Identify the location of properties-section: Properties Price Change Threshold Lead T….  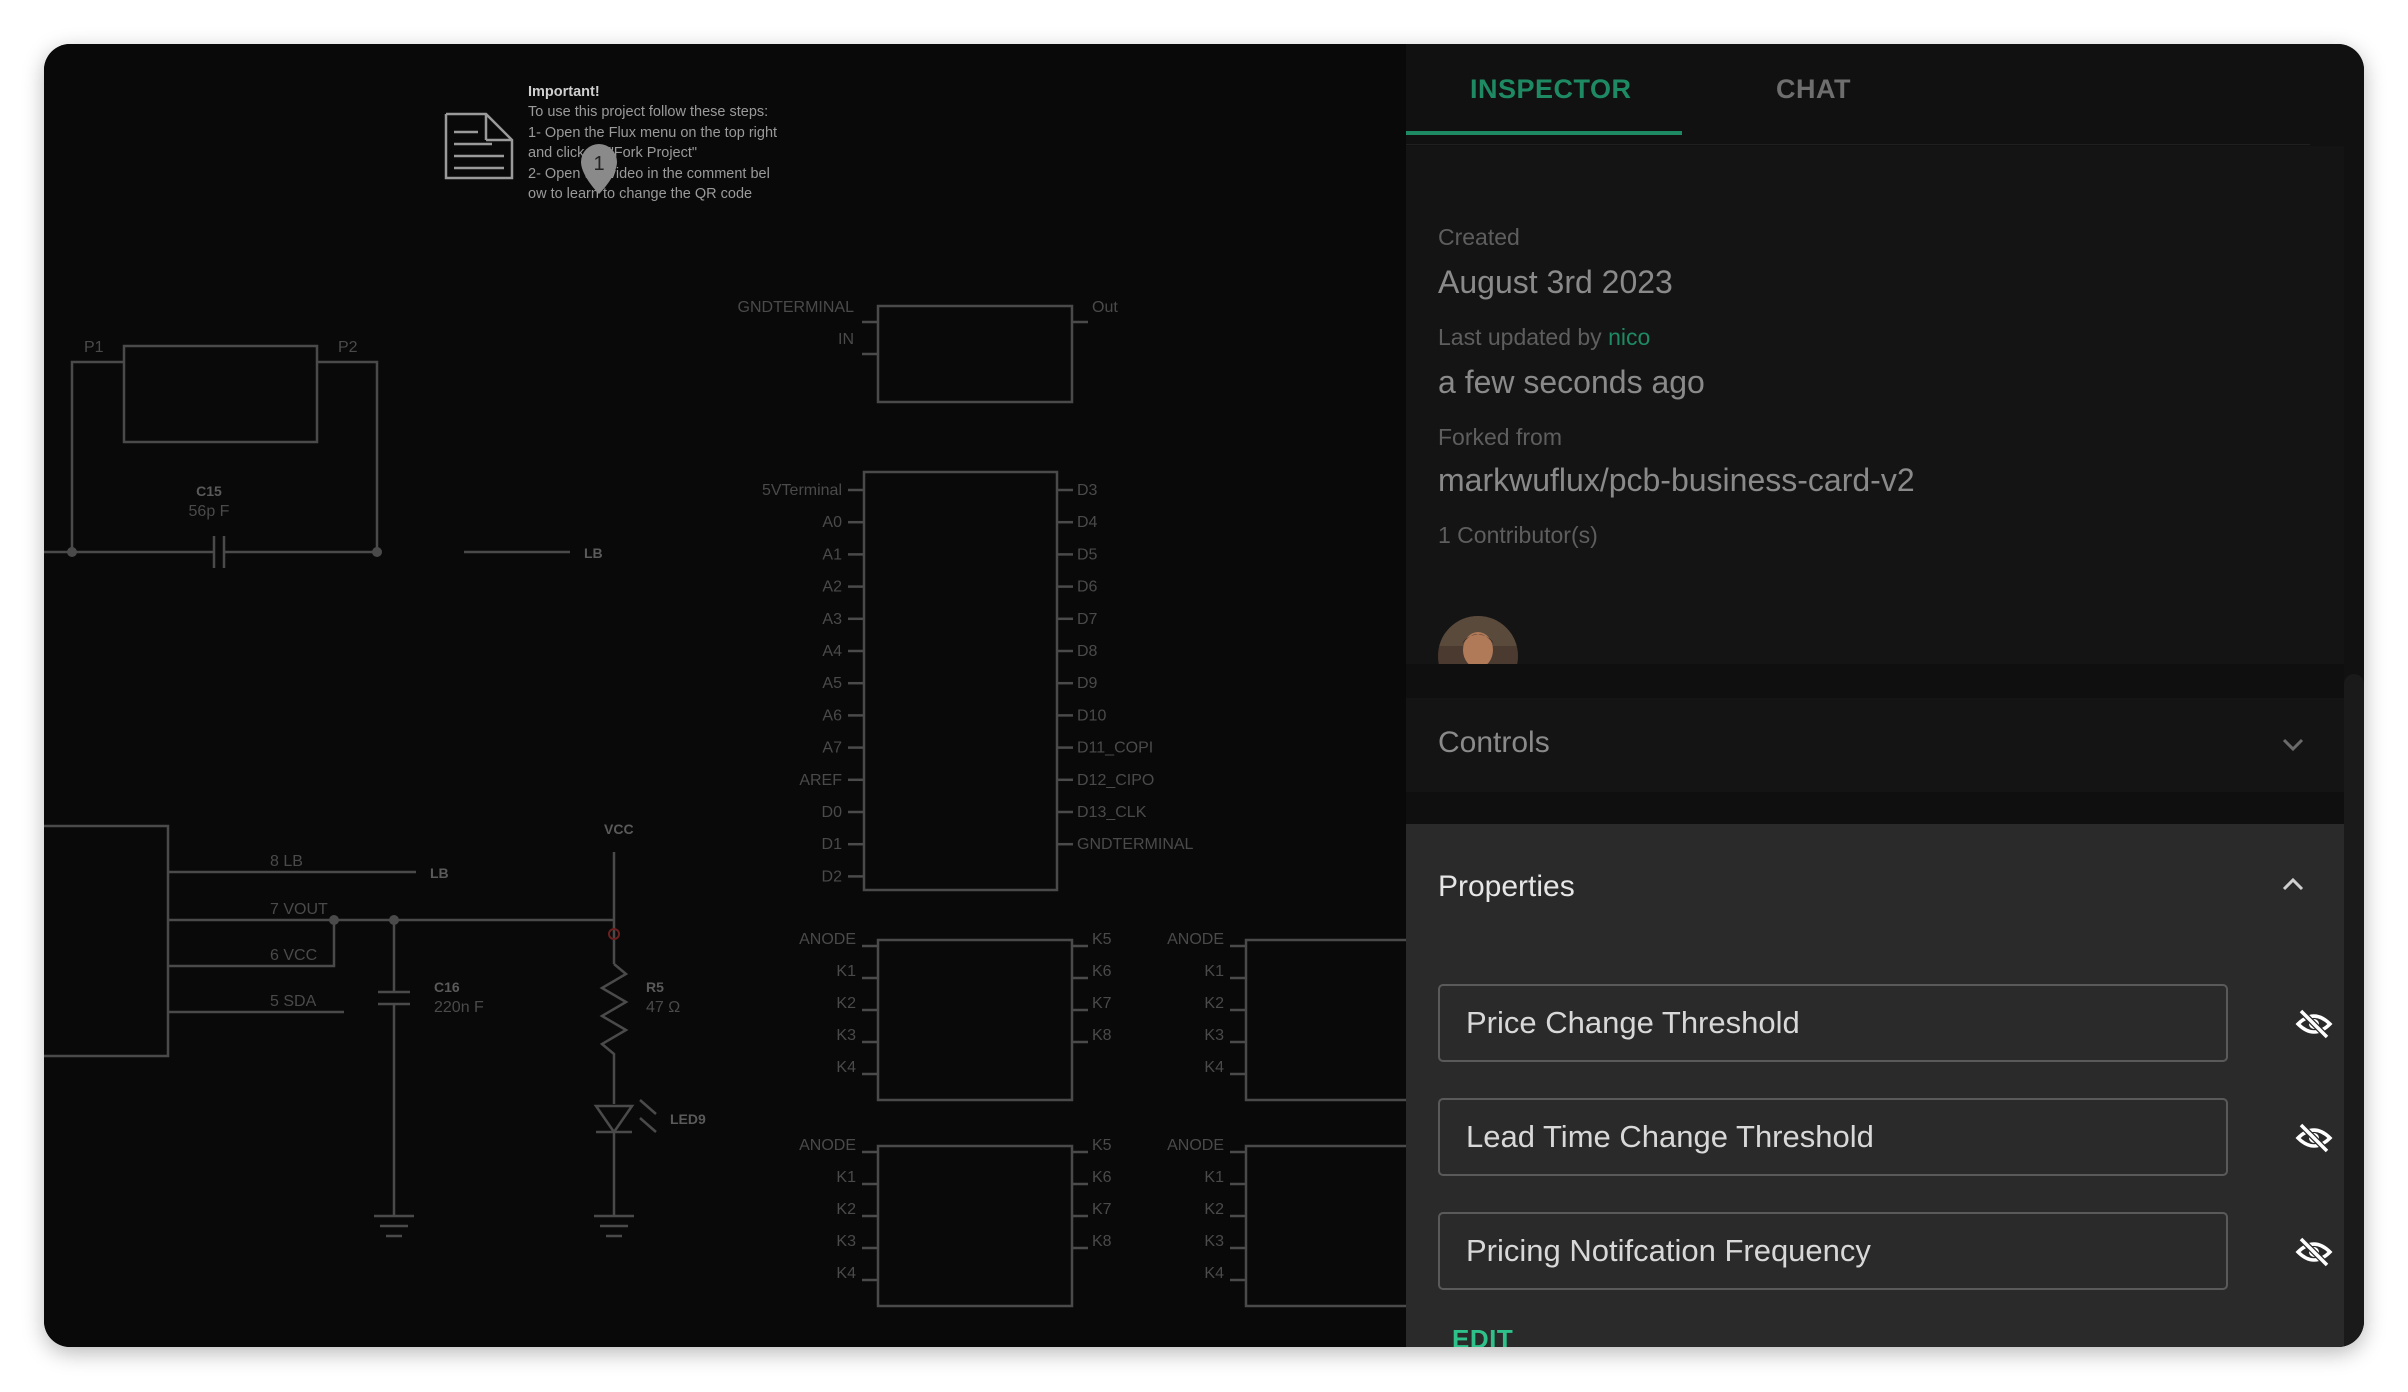
(1875, 1085).